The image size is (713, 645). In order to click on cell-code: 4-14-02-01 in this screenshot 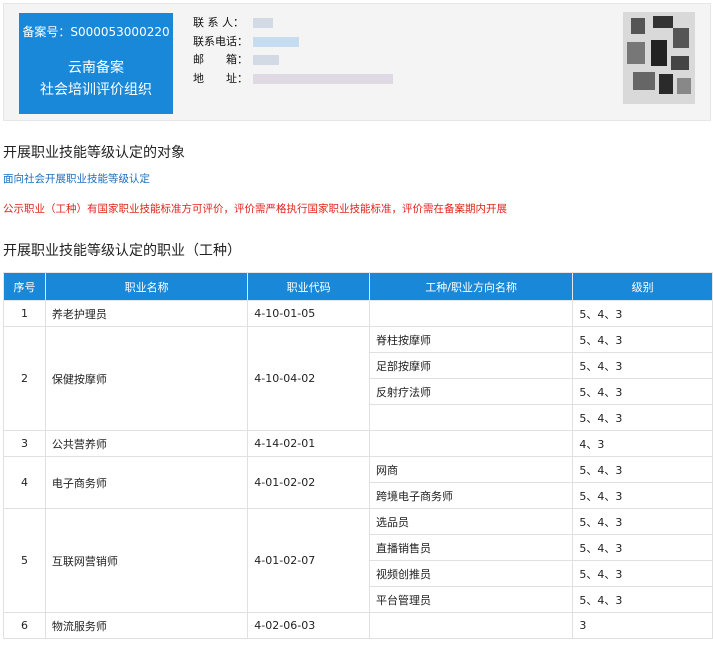, I will do `click(308, 443)`.